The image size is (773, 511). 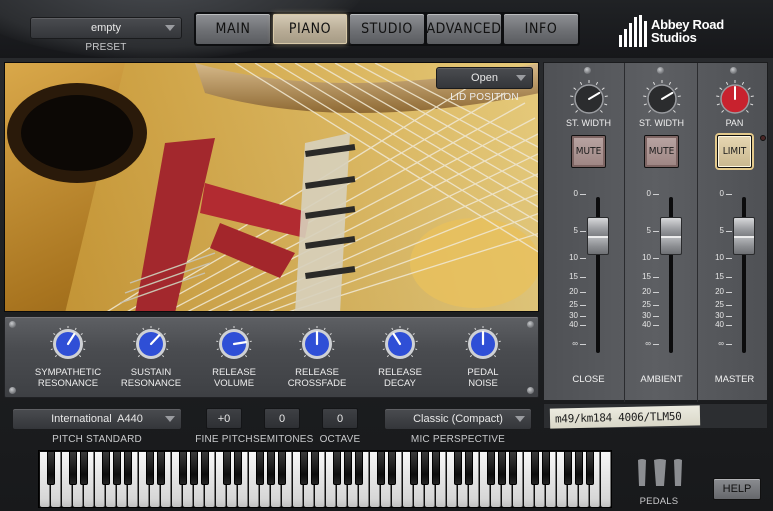 I want to click on fader-close, so click(x=598, y=236).